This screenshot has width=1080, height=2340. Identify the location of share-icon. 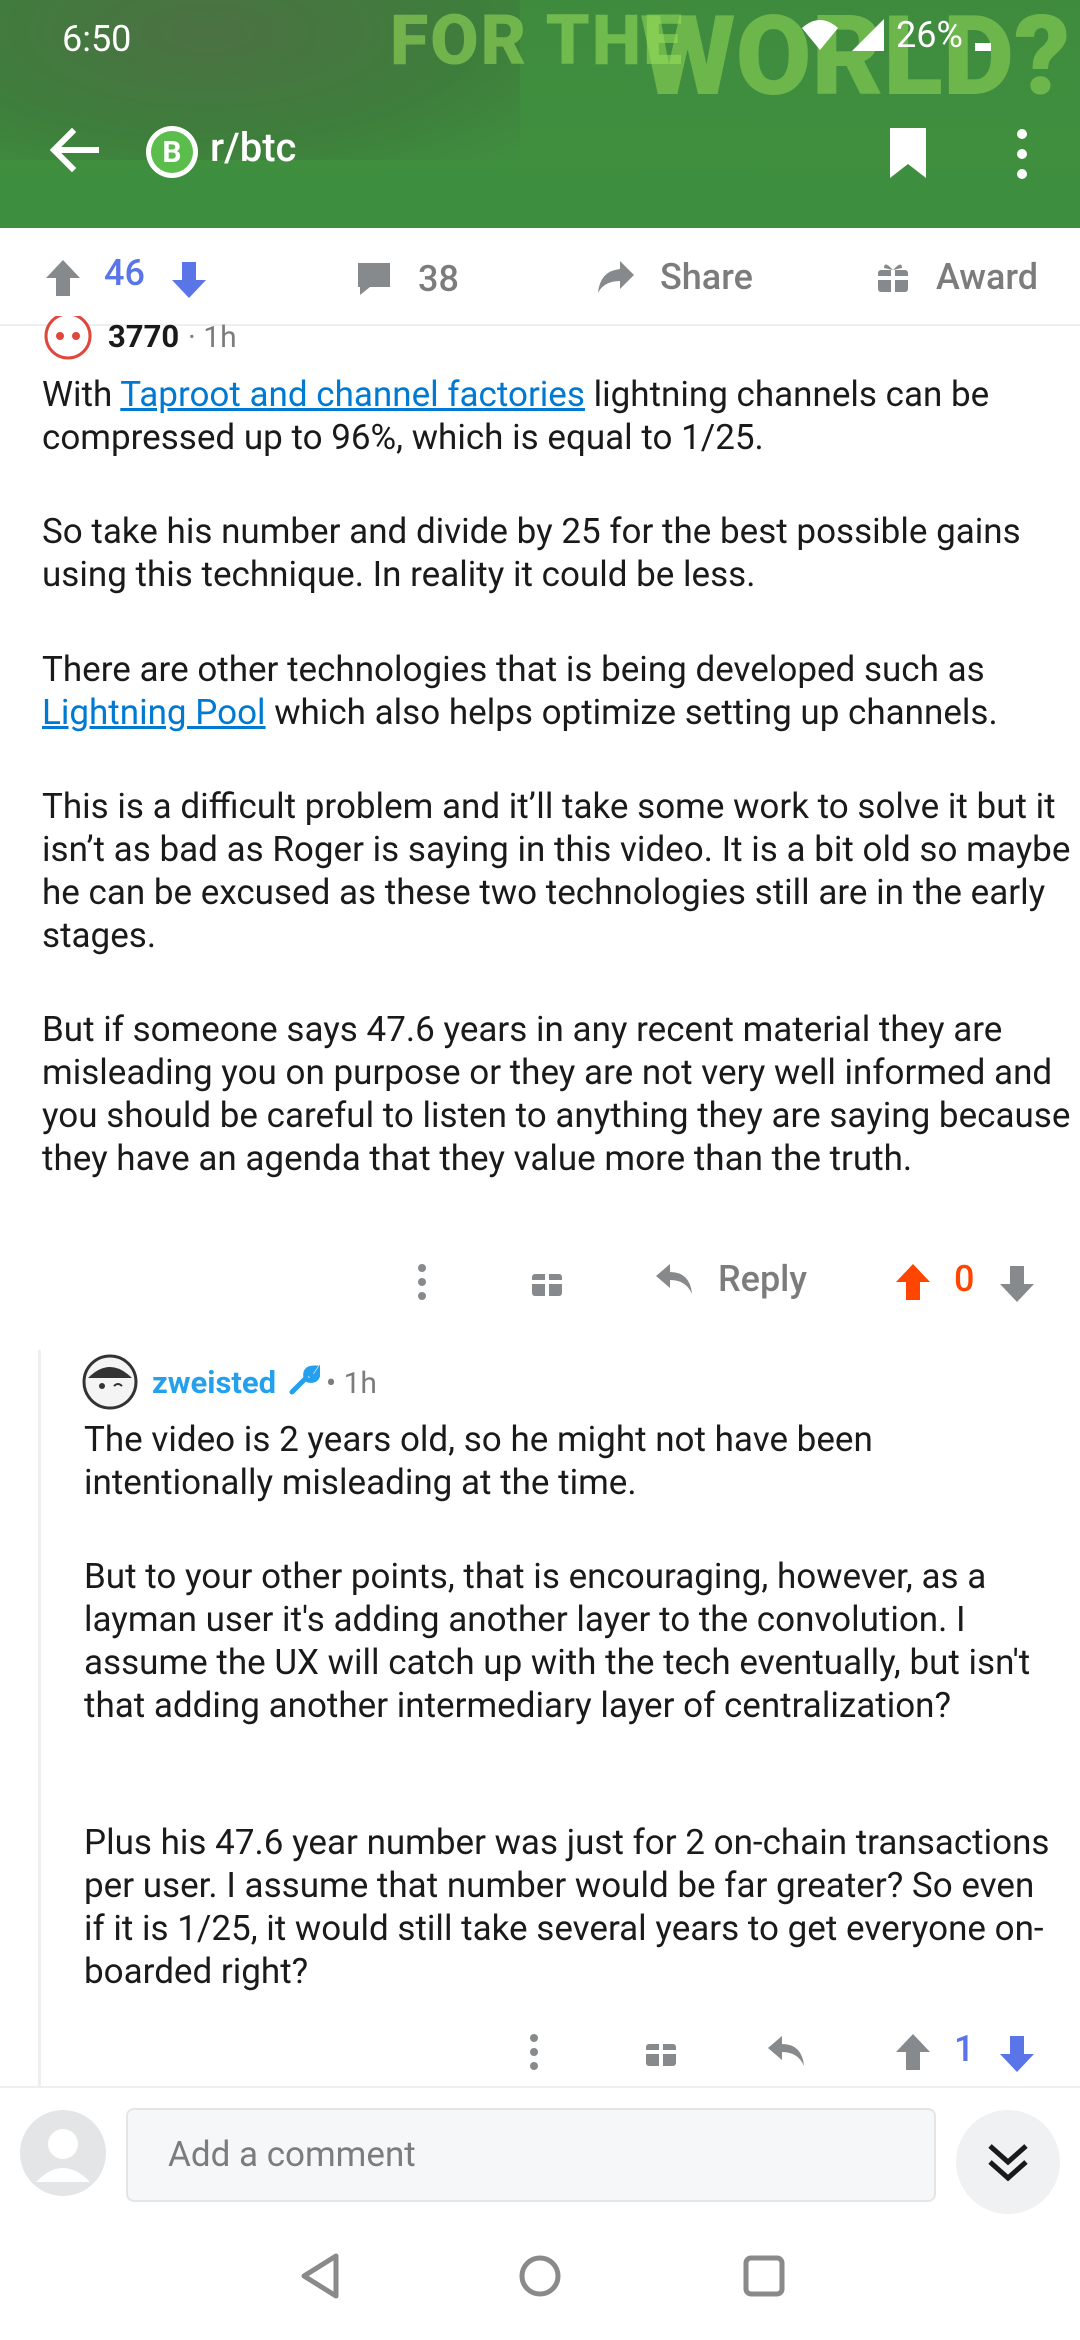
(616, 277).